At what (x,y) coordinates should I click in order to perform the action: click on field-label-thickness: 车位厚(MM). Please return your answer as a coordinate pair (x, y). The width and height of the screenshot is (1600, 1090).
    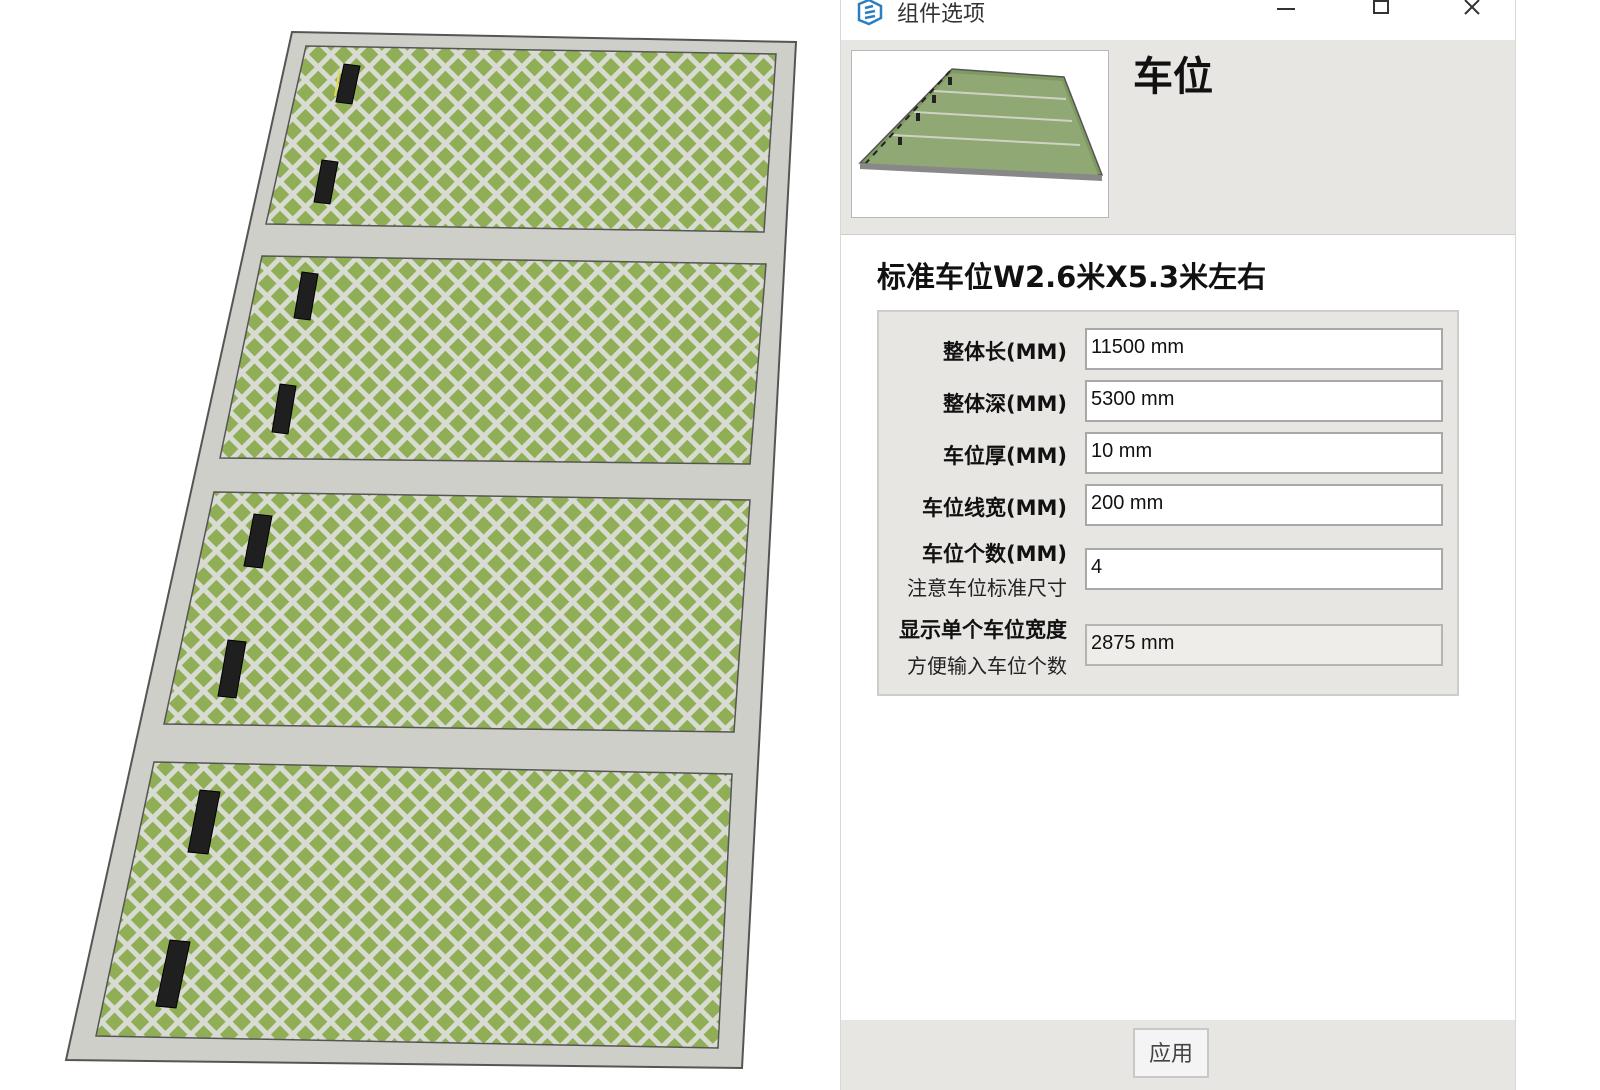
    Looking at the image, I should click on (1005, 456).